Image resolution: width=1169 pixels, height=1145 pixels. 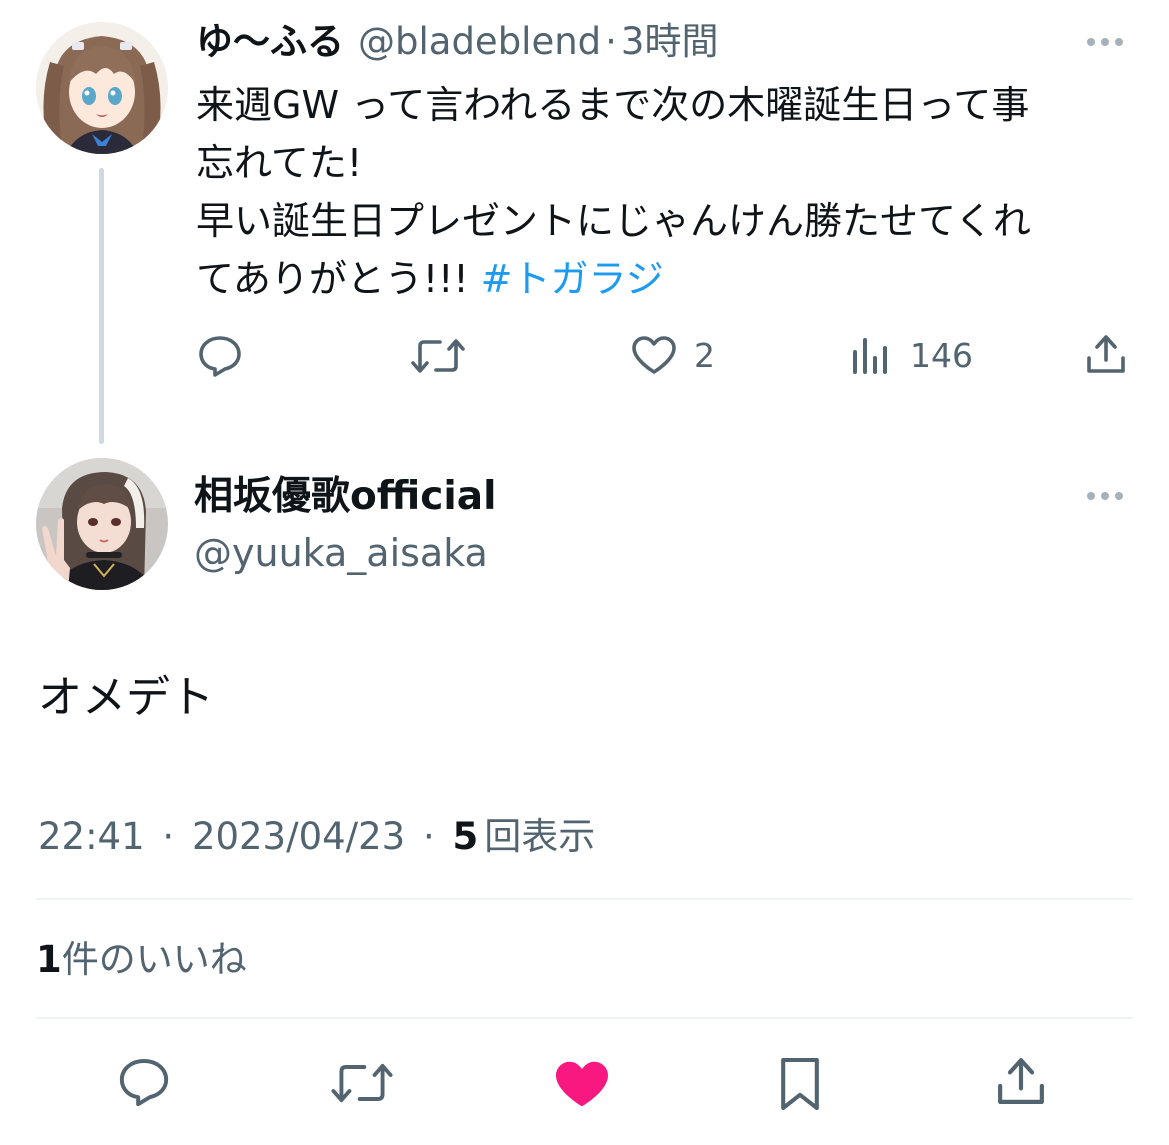 I want to click on like-icon, so click(x=654, y=355).